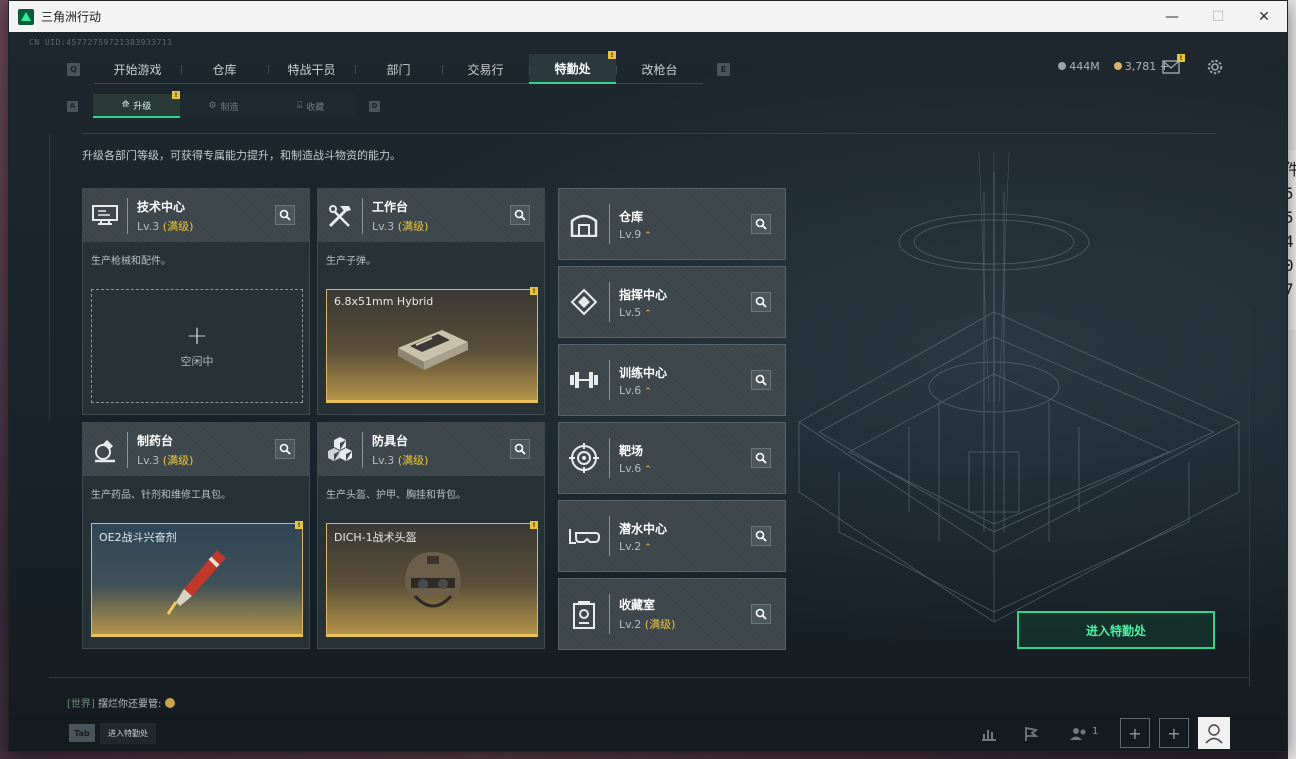  I want to click on player-avatar, so click(1214, 733).